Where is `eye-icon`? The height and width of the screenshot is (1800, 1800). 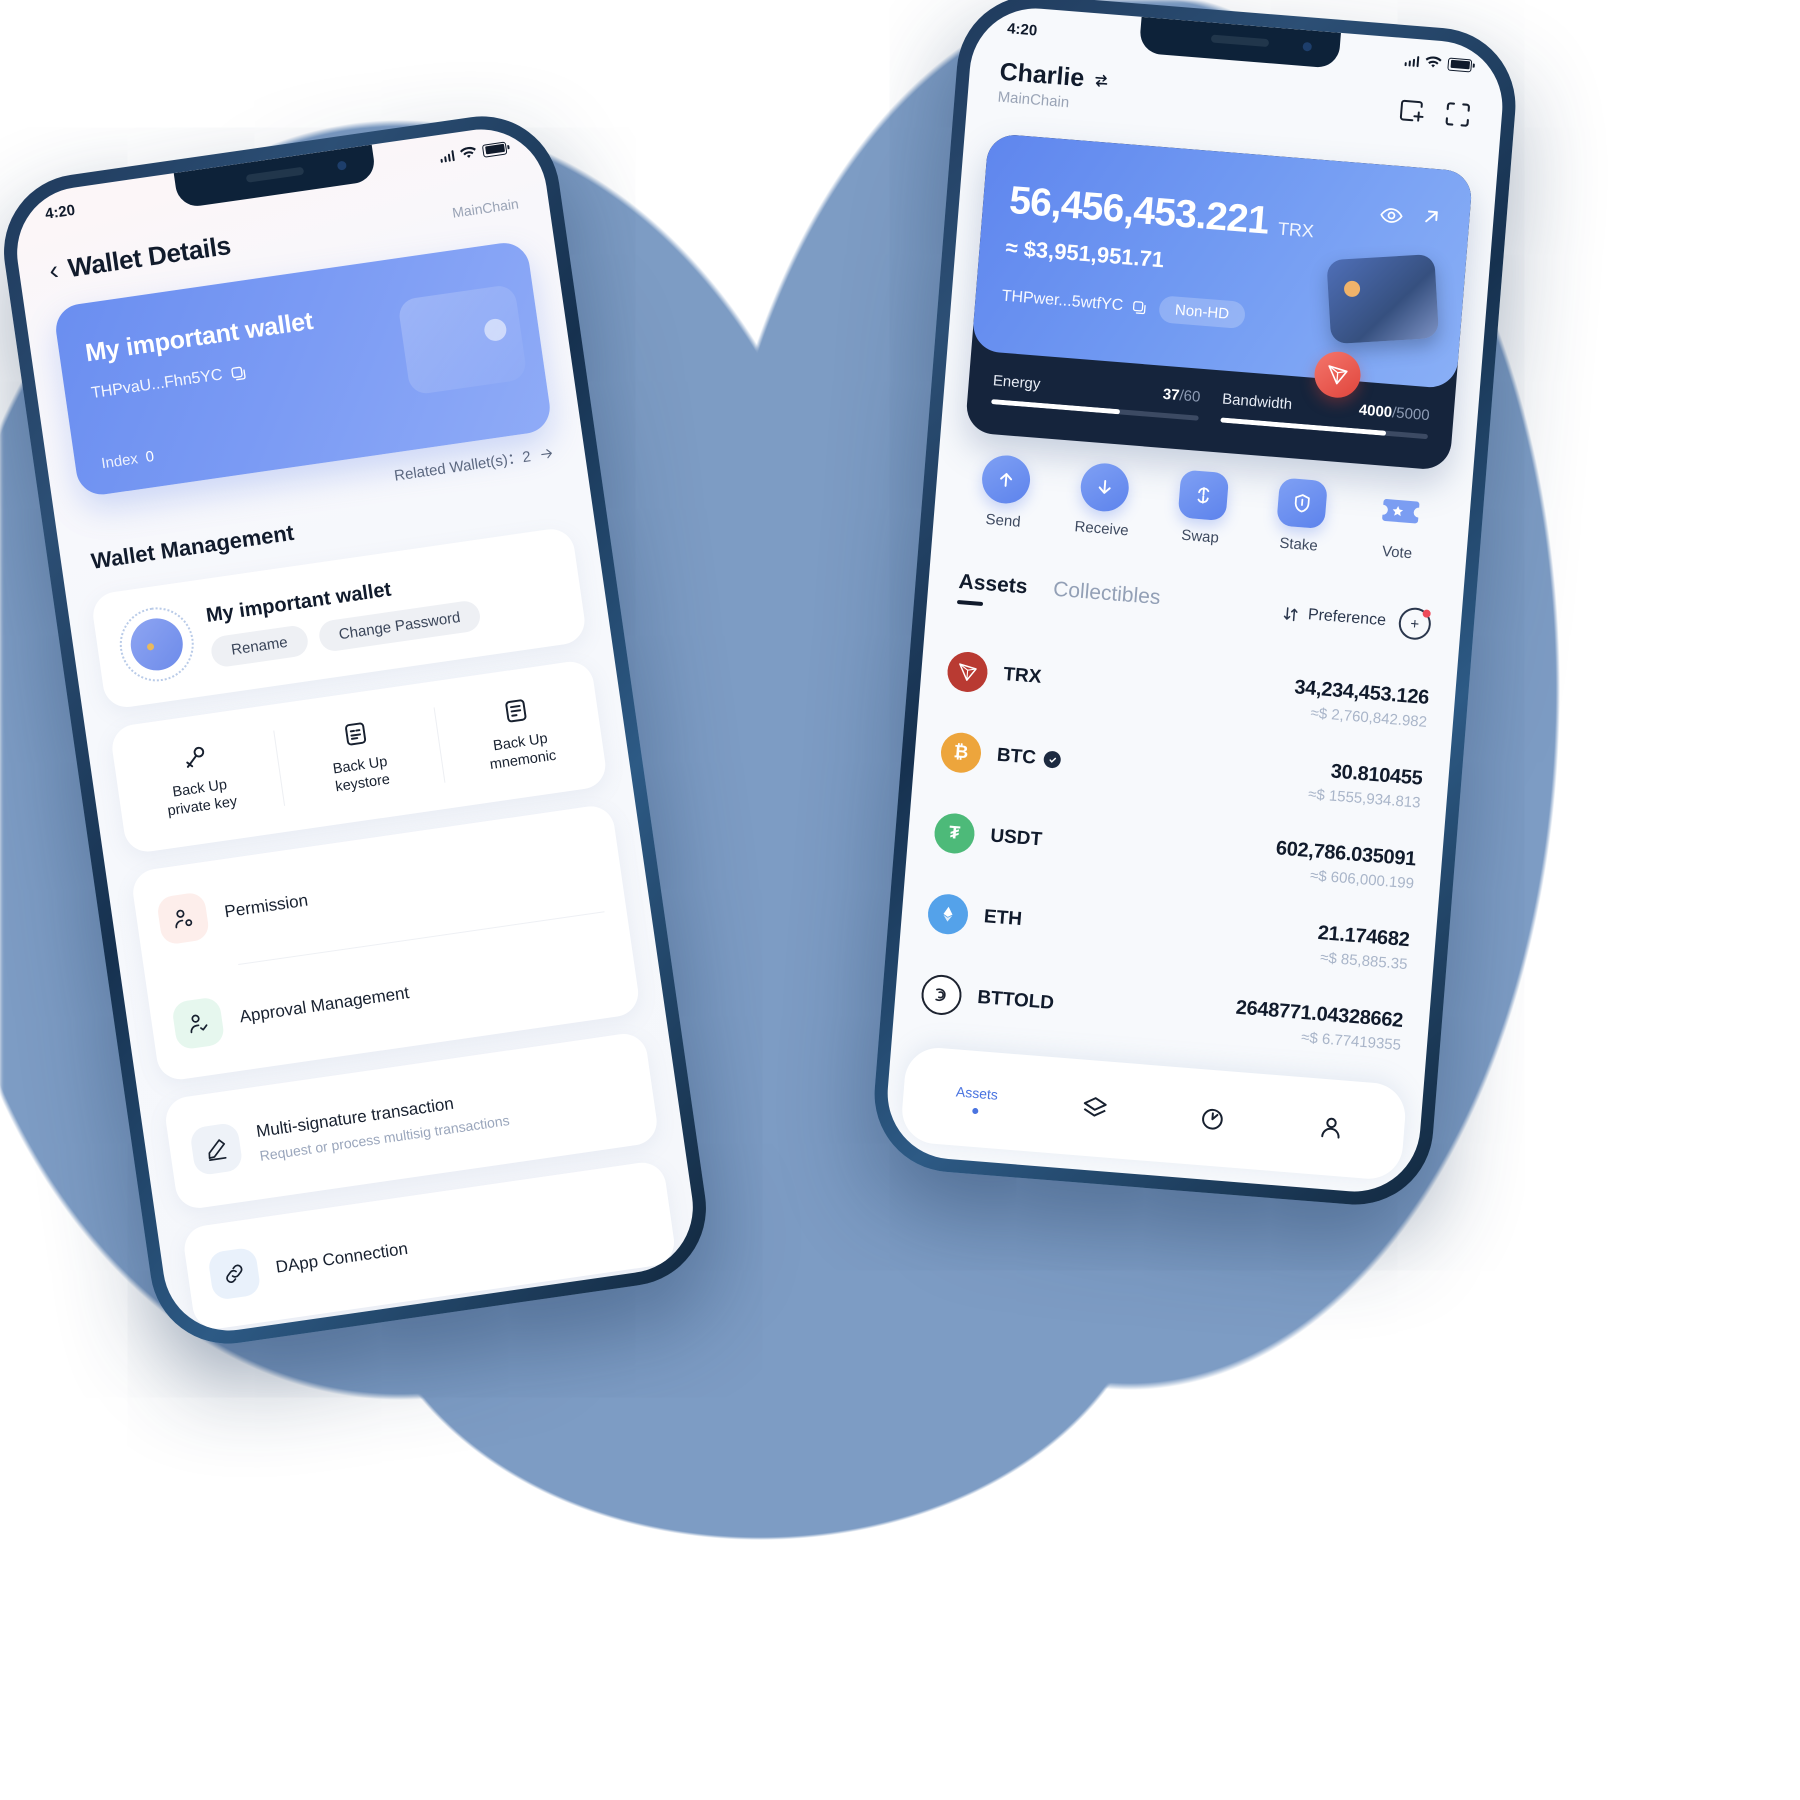 eye-icon is located at coordinates (1391, 215).